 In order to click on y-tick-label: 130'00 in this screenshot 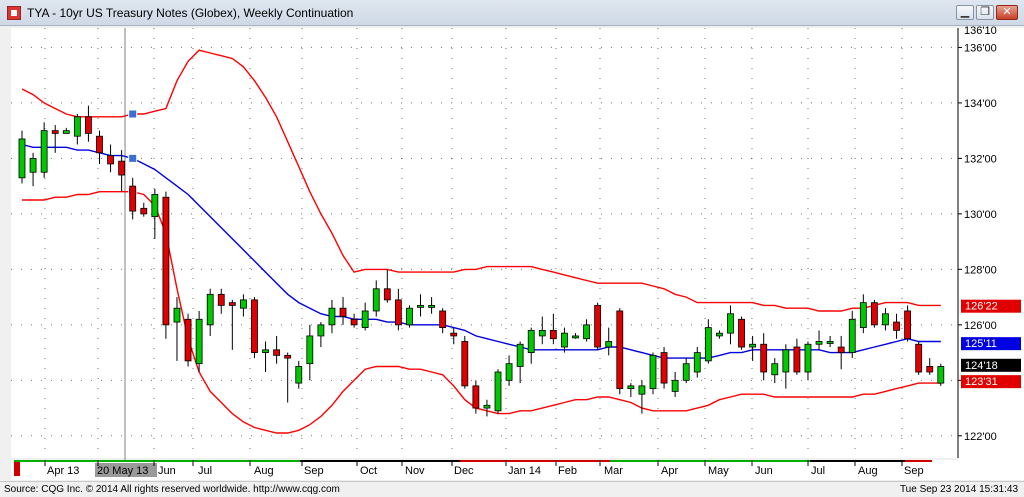, I will do `click(980, 215)`.